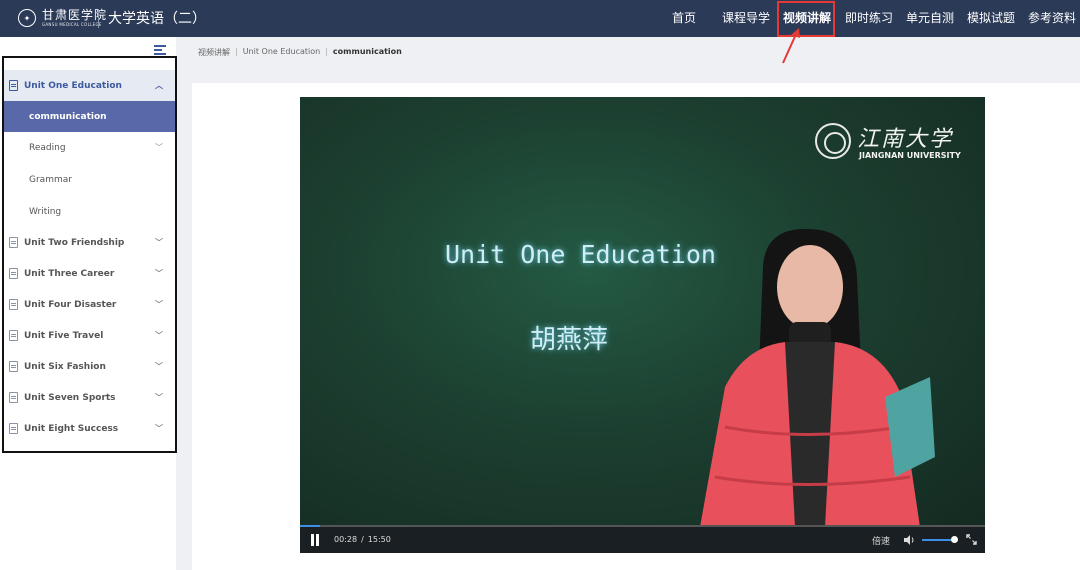 This screenshot has width=1080, height=570. Describe the element at coordinates (74, 242) in the screenshot. I see `sidebar-unit-label: Unit Two Friendship` at that location.